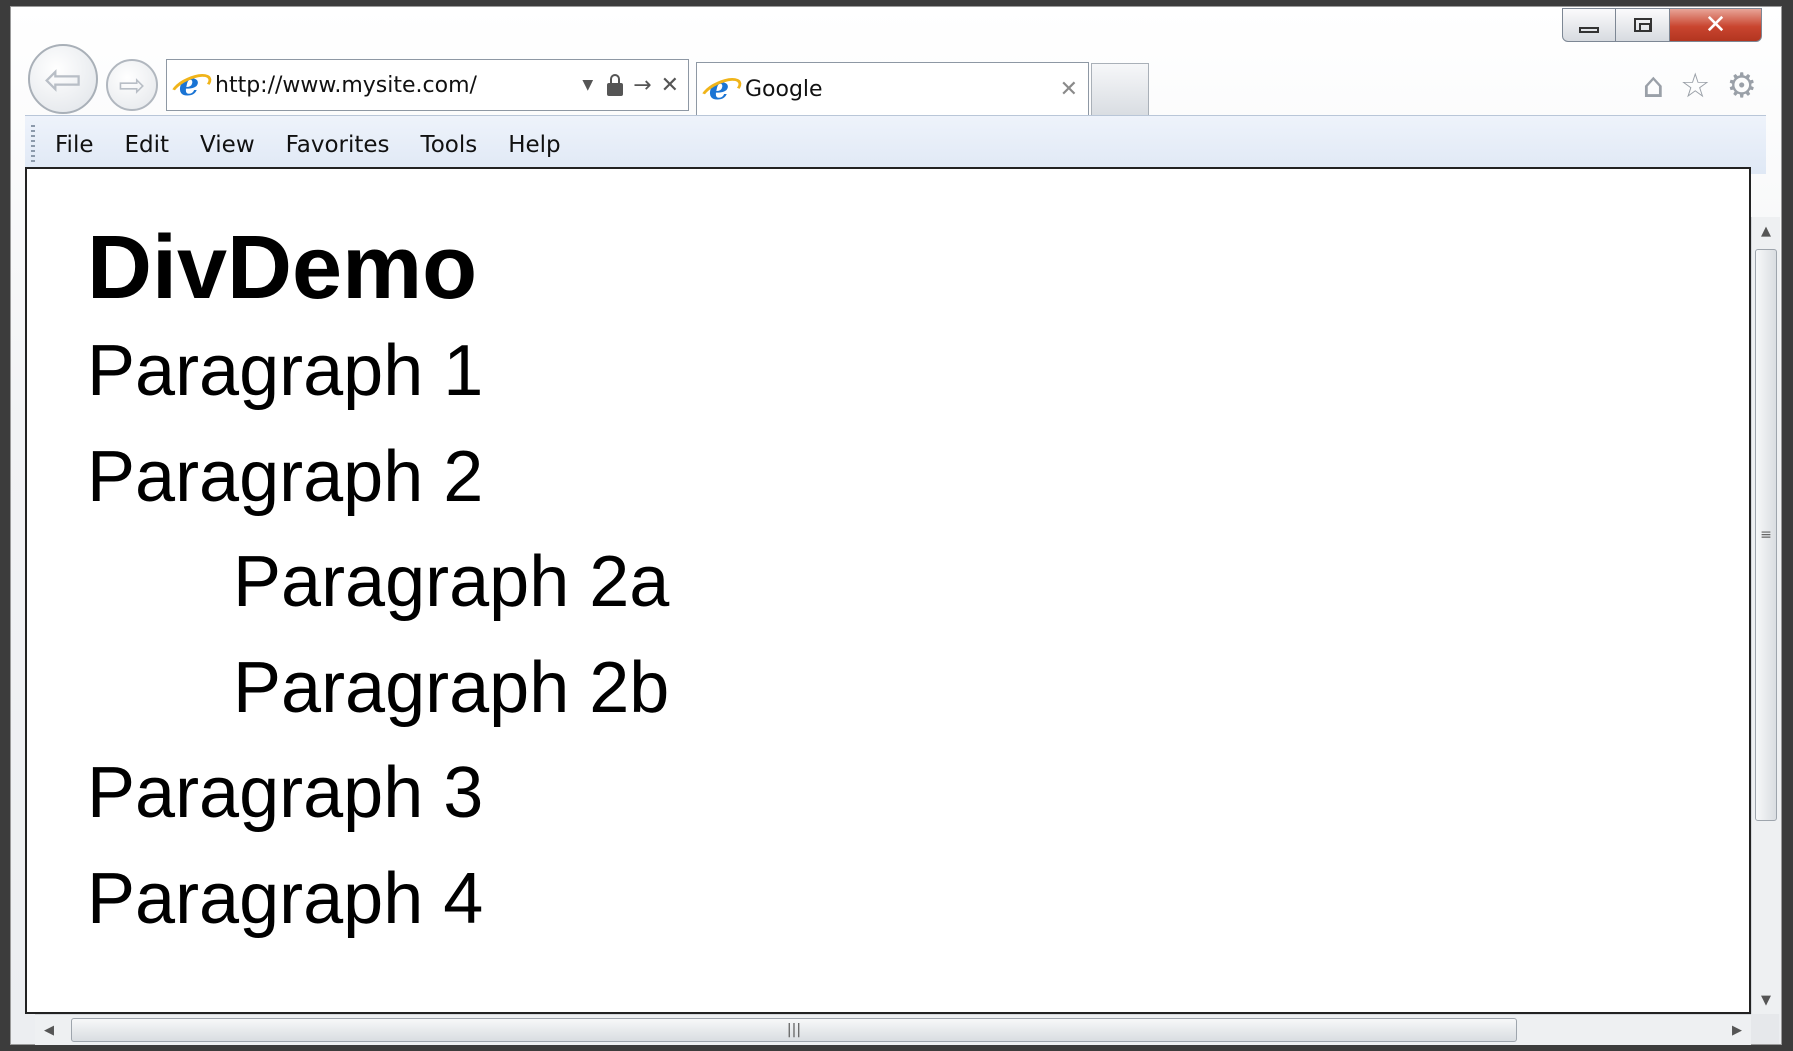 This screenshot has width=1793, height=1051. I want to click on restore-icon, so click(1642, 25).